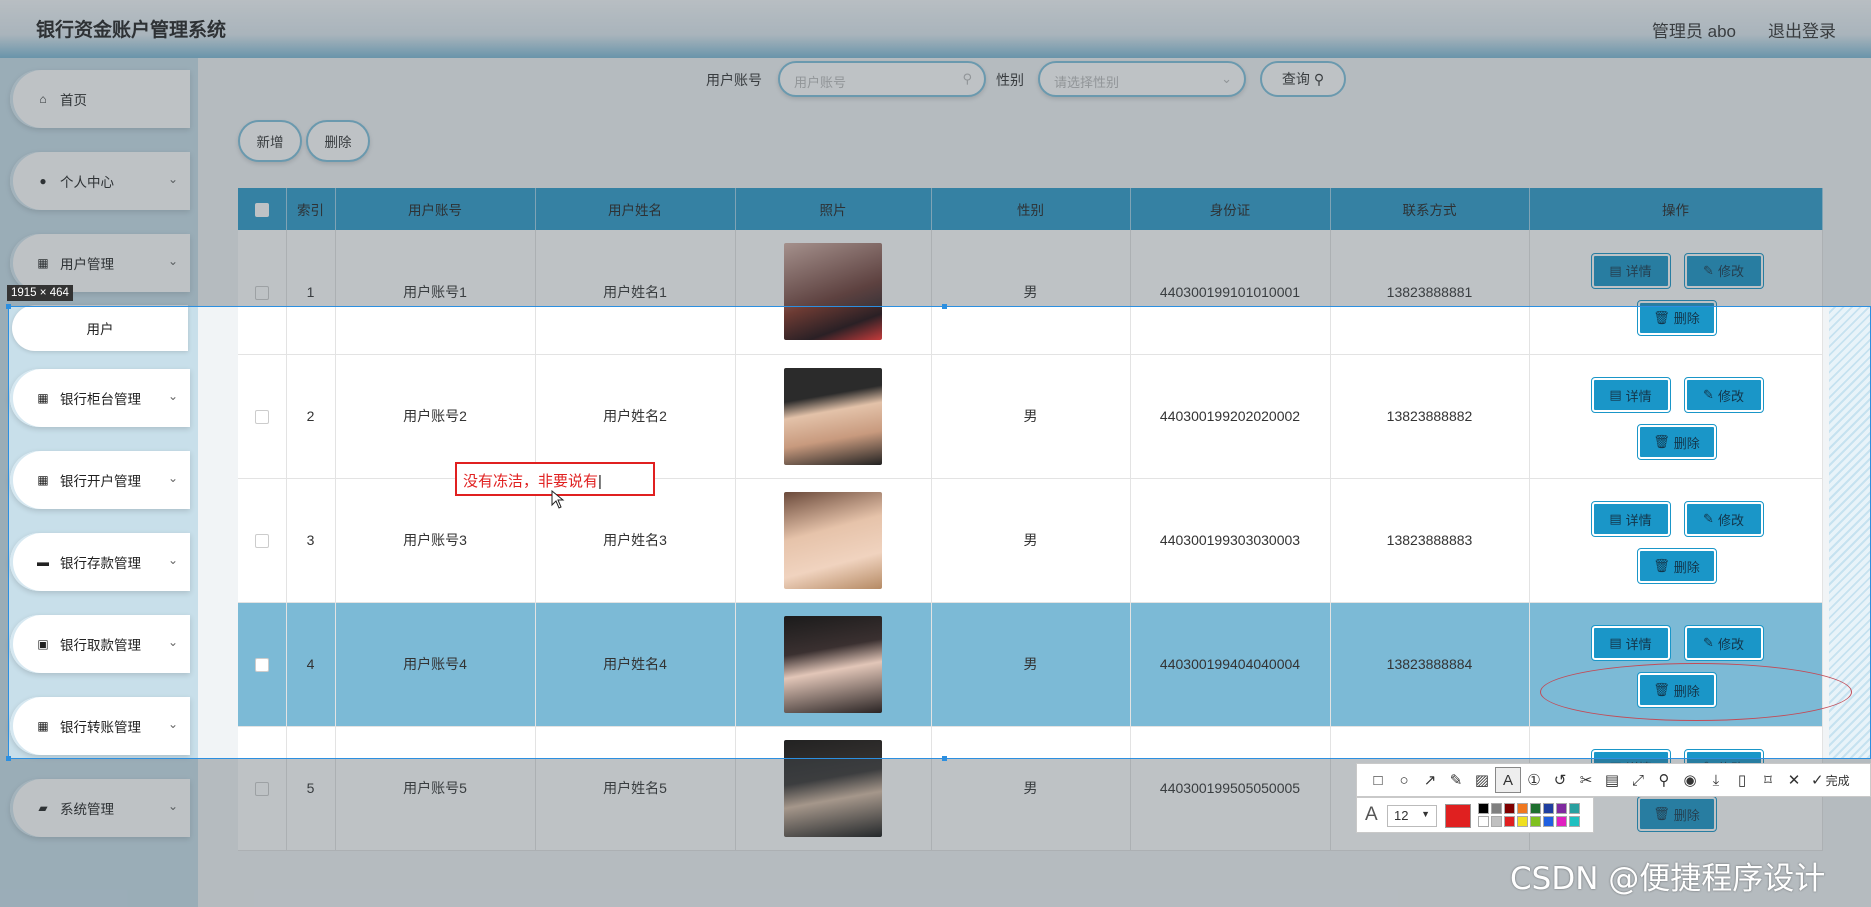 This screenshot has width=1871, height=907. Describe the element at coordinates (1830, 780) in the screenshot. I see `done-button: ✓ 完成` at that location.